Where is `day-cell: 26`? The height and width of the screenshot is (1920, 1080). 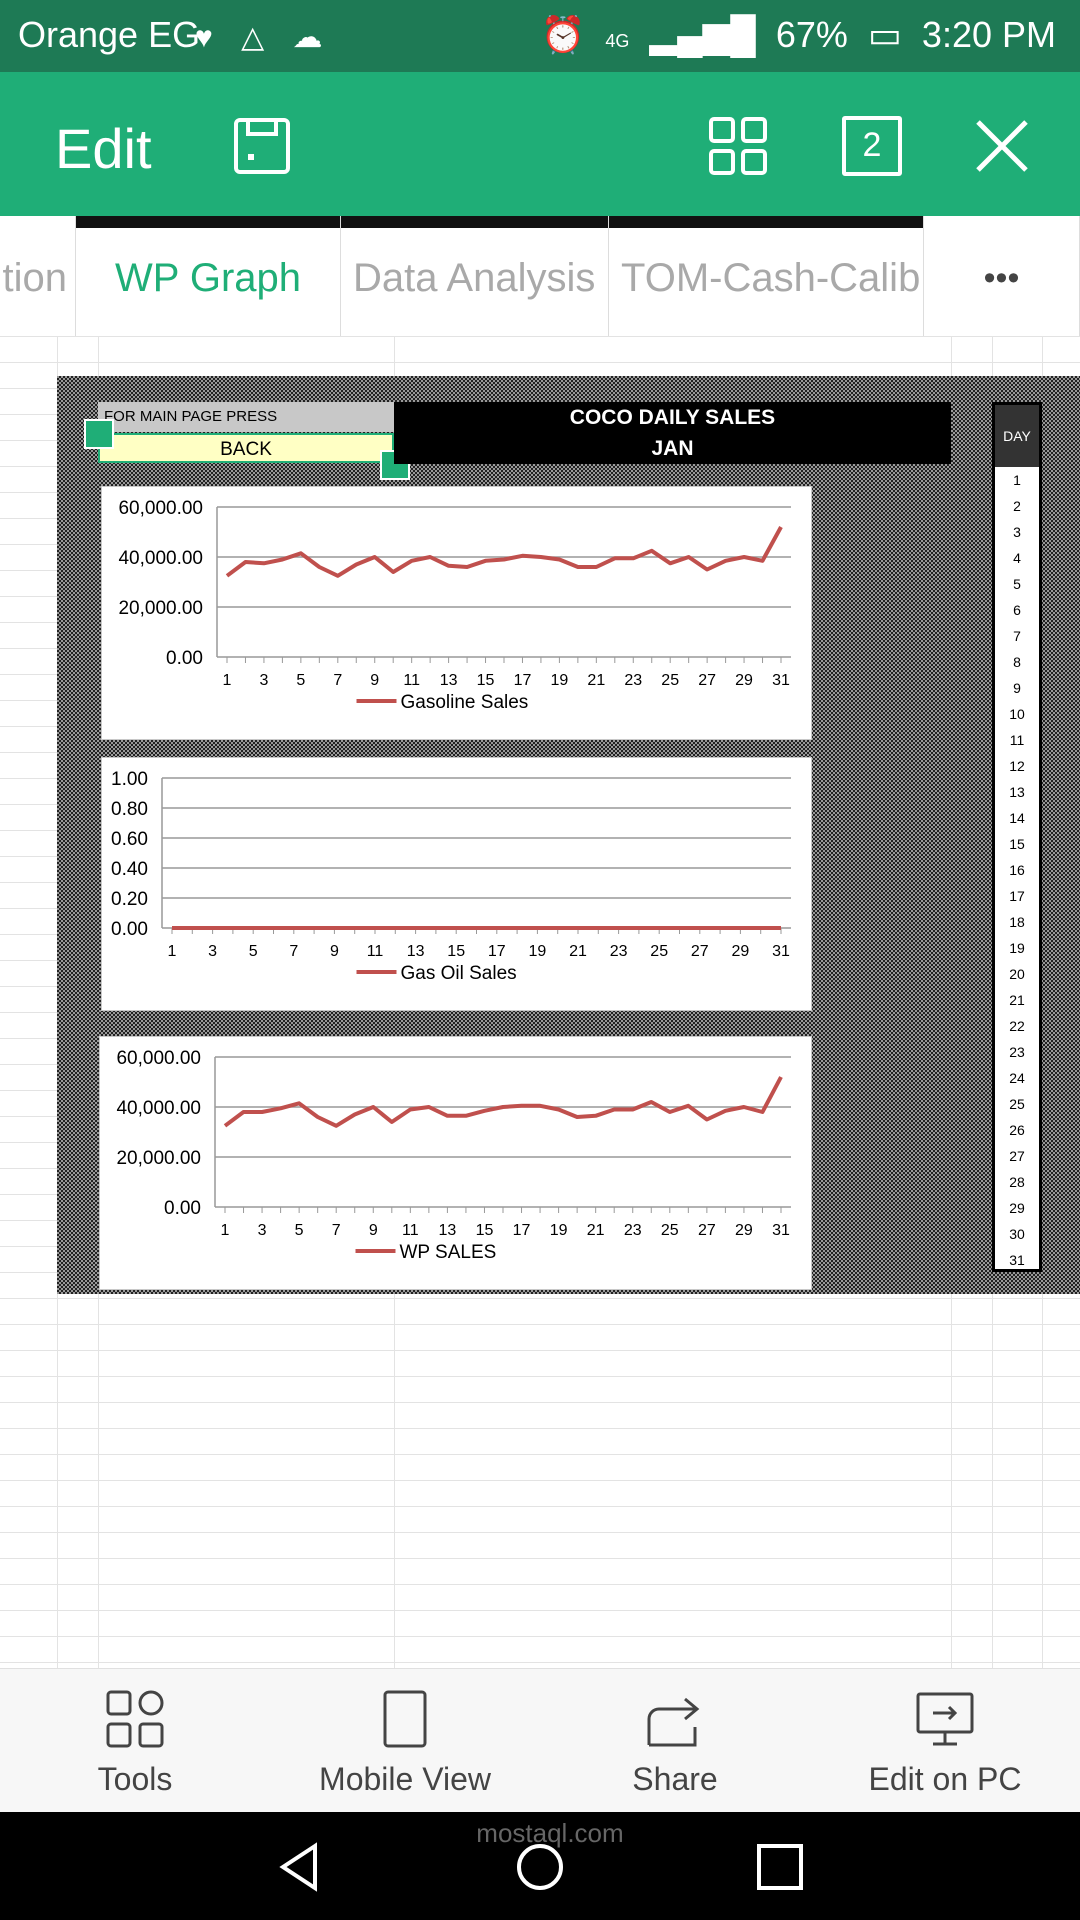 day-cell: 26 is located at coordinates (1017, 1130).